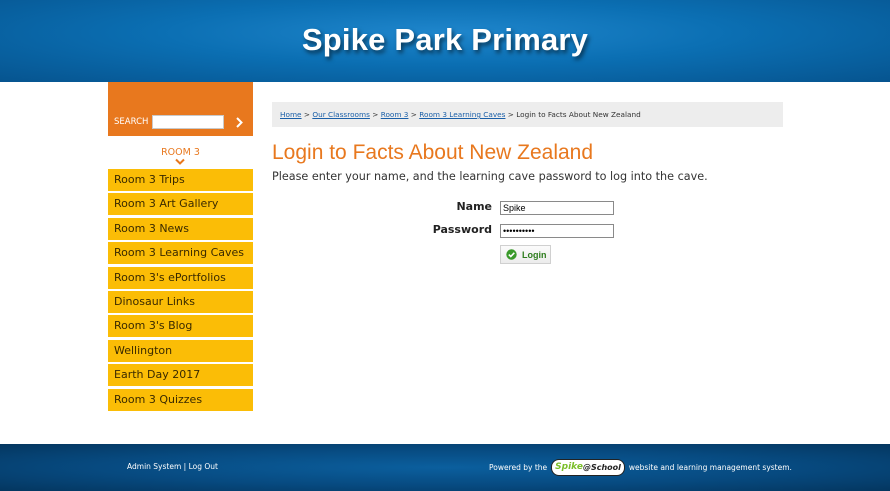 This screenshot has width=890, height=491. I want to click on sidebar-item-room-3-eportfolios: Room 3's ePortfolios, so click(180, 277).